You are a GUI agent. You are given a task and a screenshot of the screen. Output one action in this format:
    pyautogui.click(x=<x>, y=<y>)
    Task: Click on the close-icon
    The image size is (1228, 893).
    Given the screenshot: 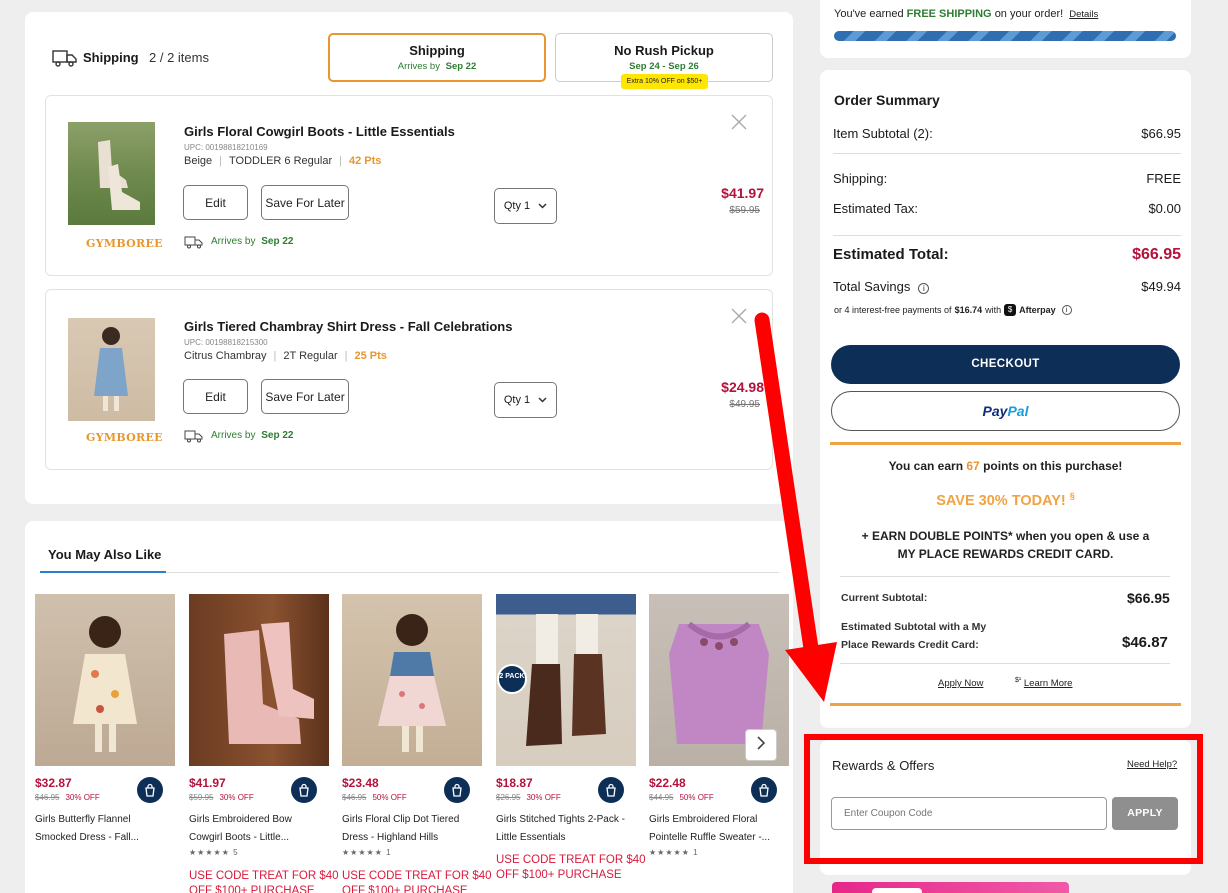 What is the action you would take?
    pyautogui.click(x=739, y=122)
    